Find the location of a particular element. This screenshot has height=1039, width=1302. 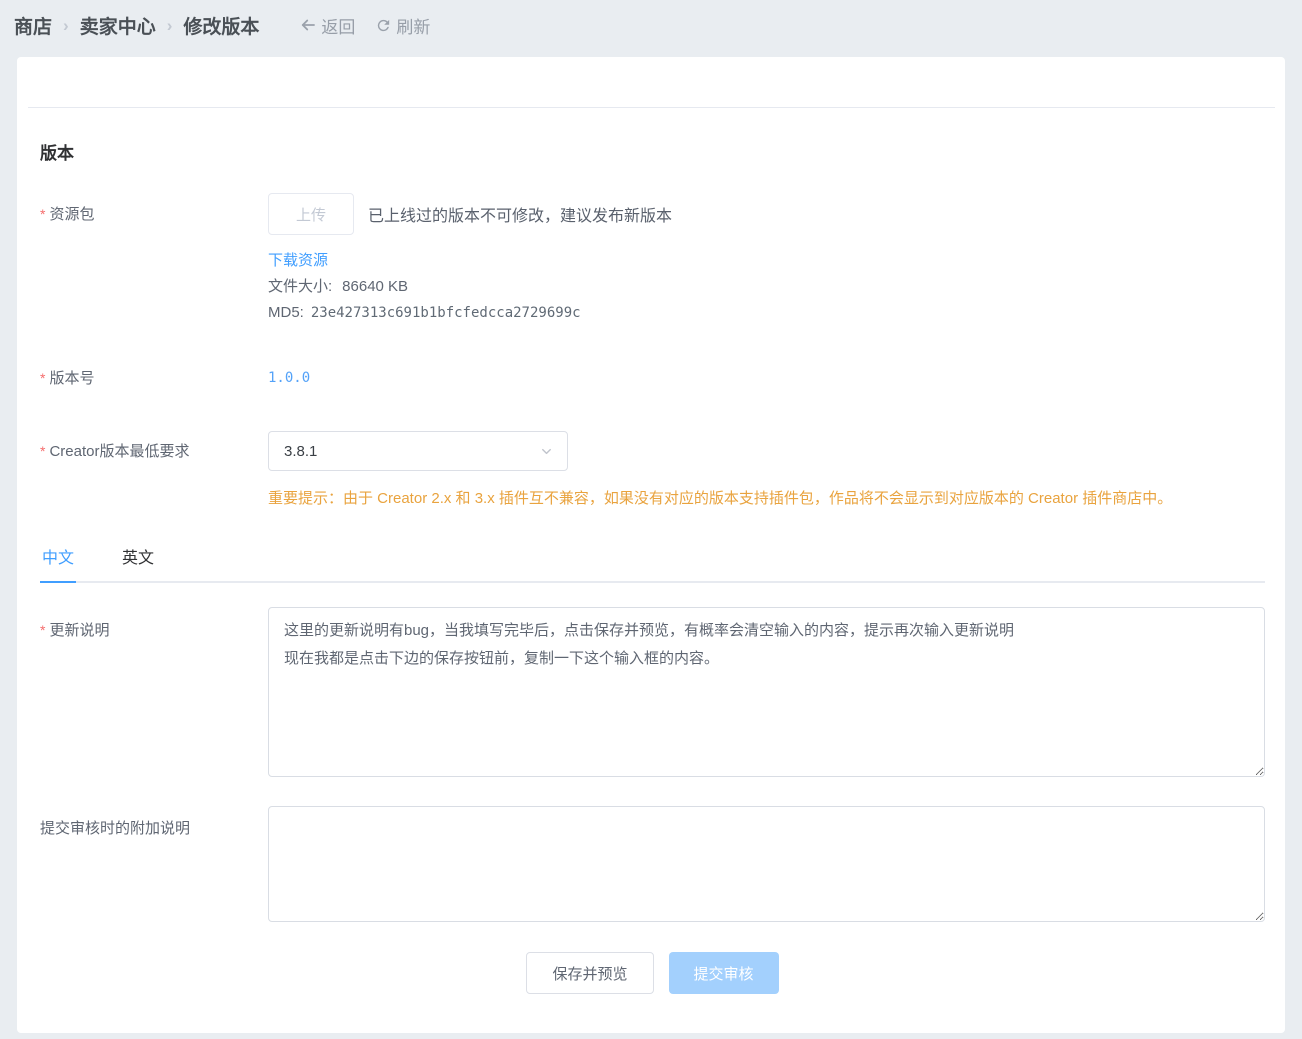

breadcrumb: 商店 › 卖家中心 › 修改版本 is located at coordinates (136, 25).